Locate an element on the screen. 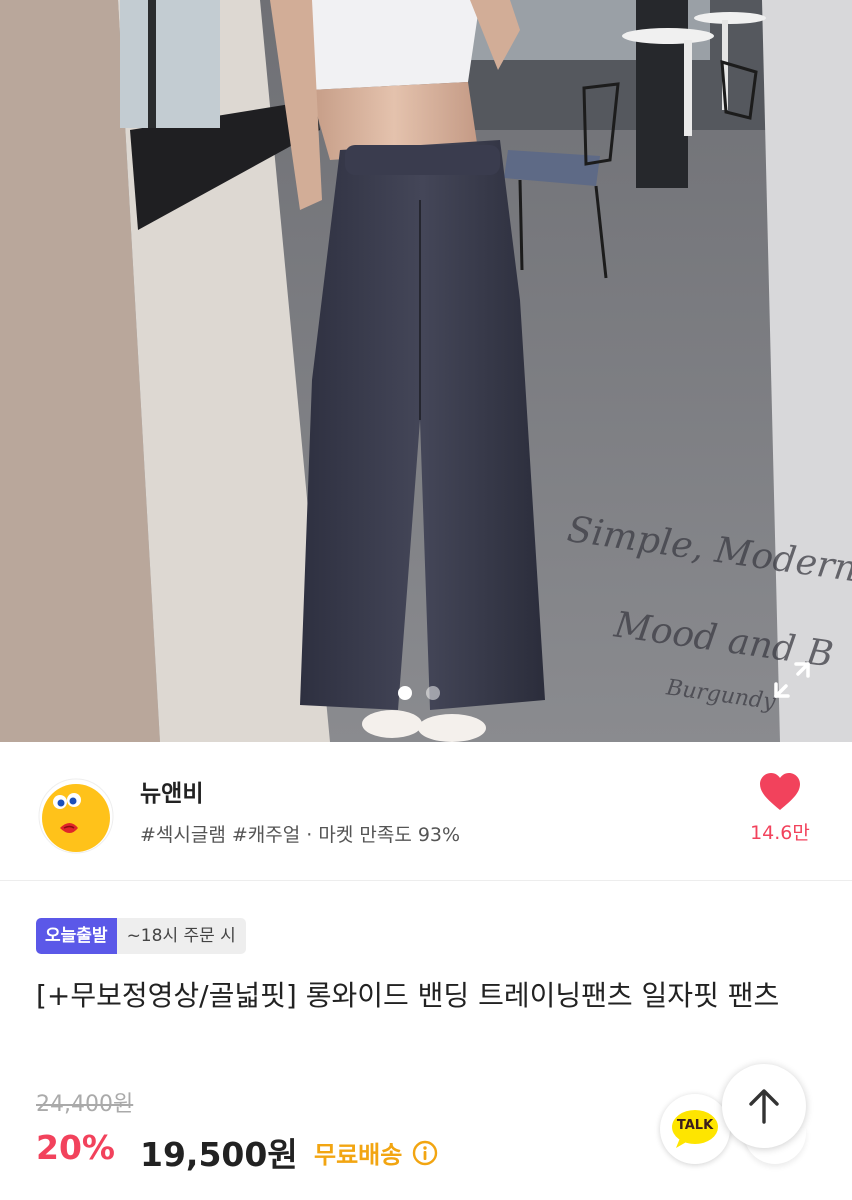 Image resolution: width=852 pixels, height=1200 pixels. shipping-info: 무료배송 is located at coordinates (376, 1152).